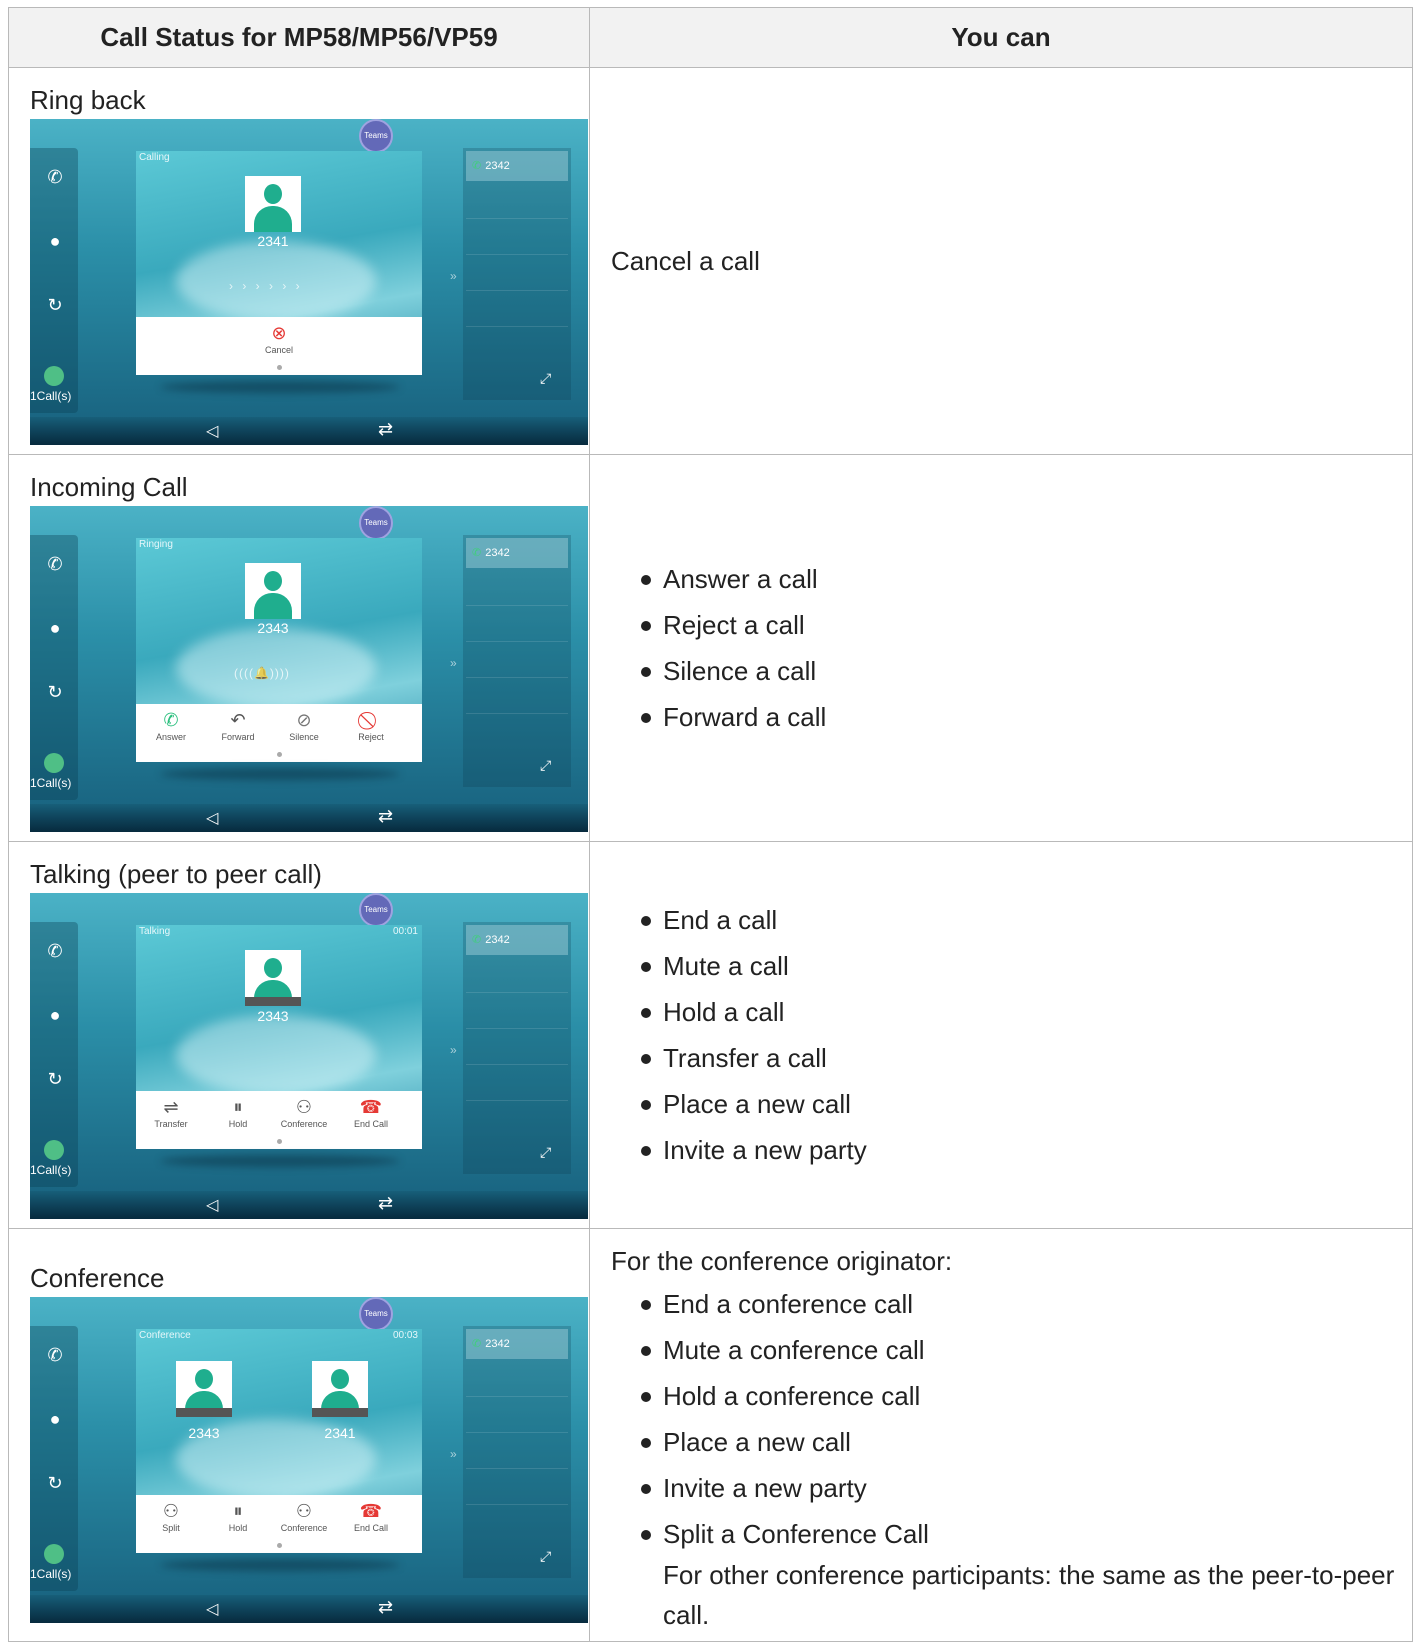 The image size is (1420, 1644). What do you see at coordinates (171, 720) in the screenshot?
I see `answer-icon: ✆` at bounding box center [171, 720].